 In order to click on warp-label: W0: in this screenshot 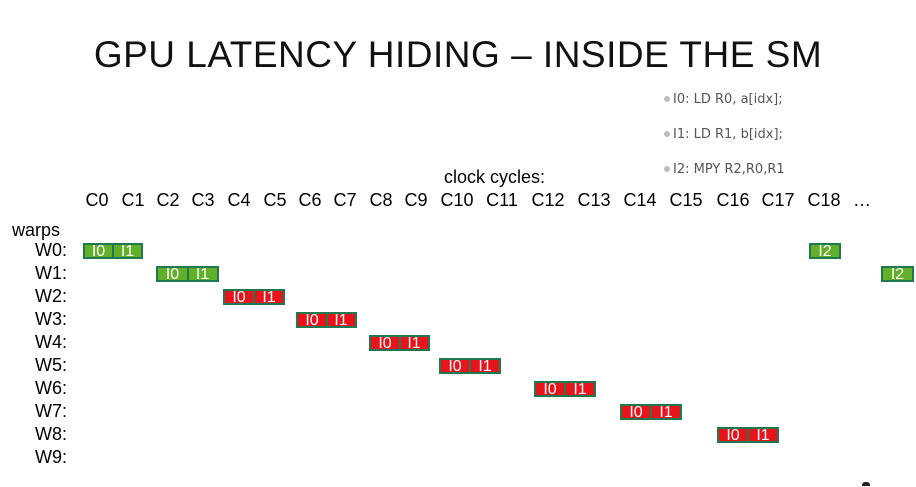, I will do `click(50, 250)`.